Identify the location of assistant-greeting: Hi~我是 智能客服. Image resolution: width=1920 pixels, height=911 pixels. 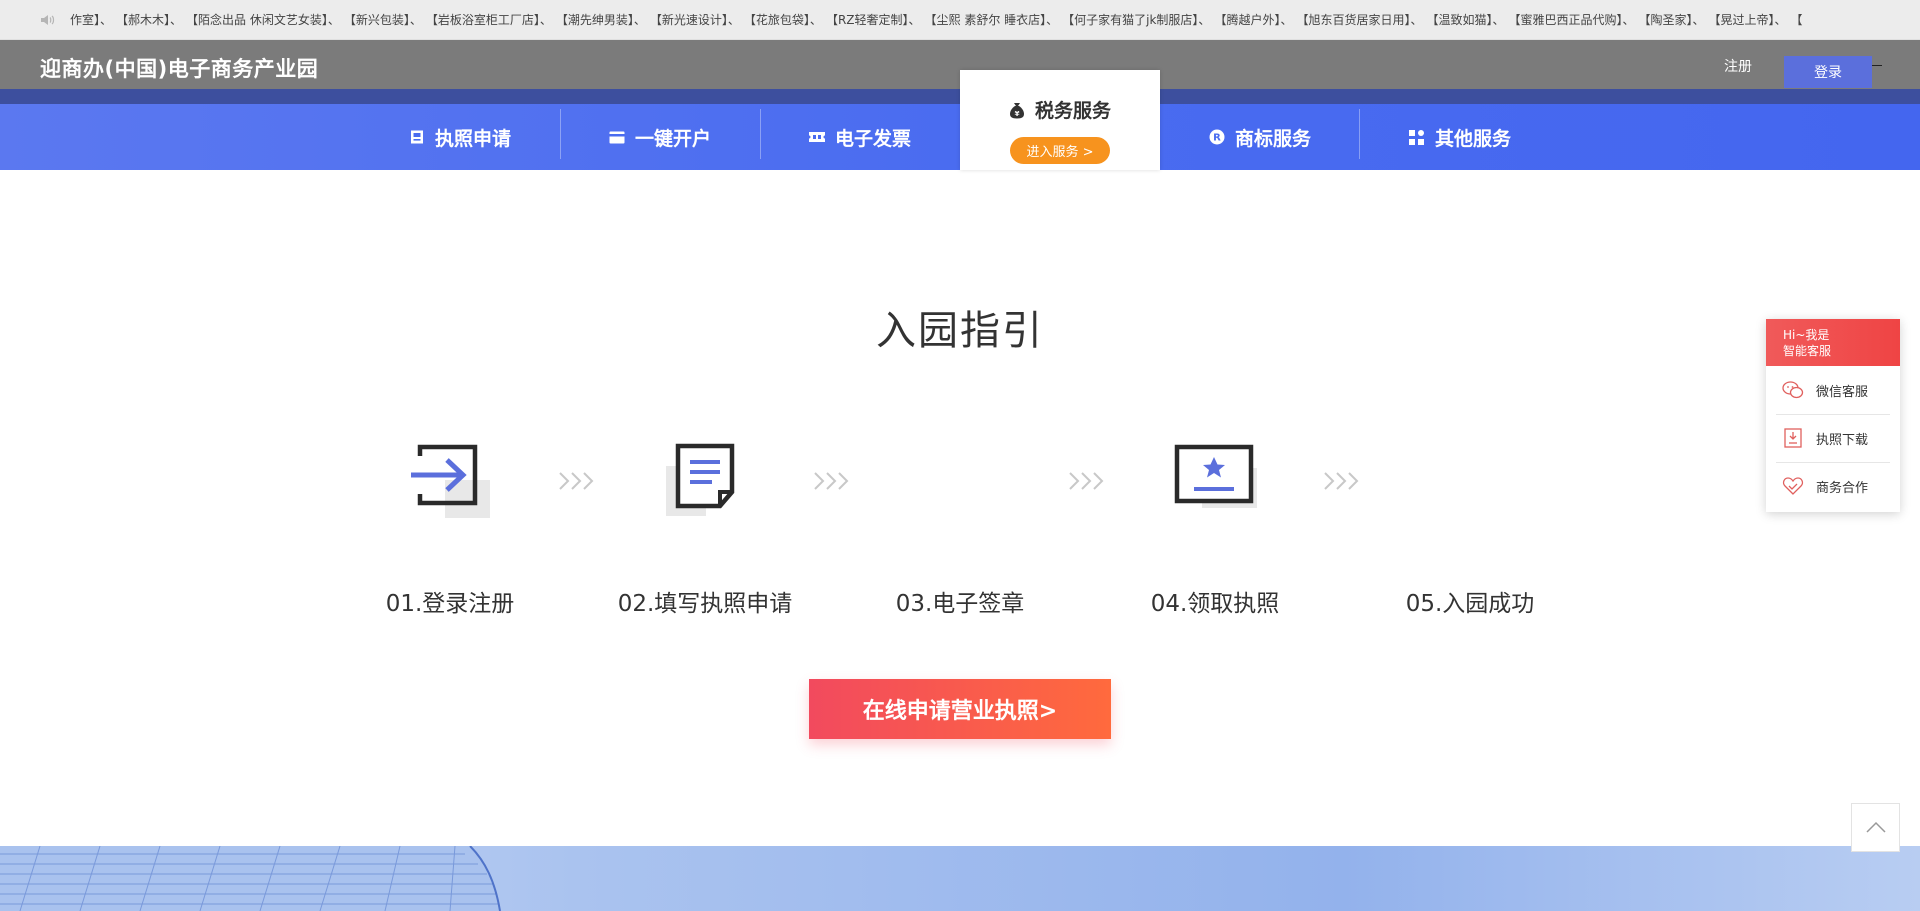
(1833, 342).